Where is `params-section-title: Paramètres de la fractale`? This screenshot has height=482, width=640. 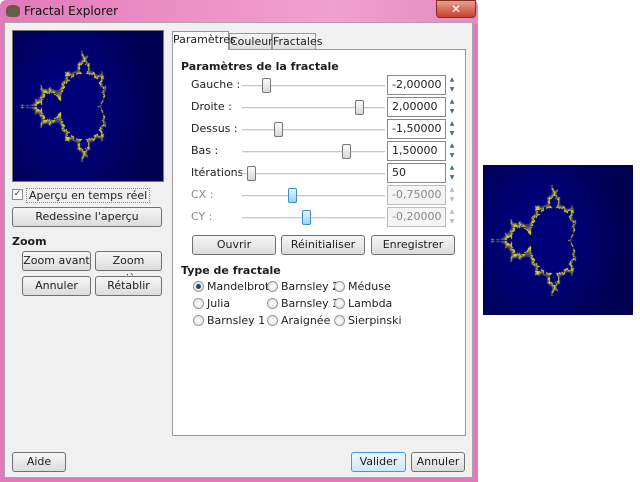
params-section-title: Paramètres de la fractale is located at coordinates (260, 66).